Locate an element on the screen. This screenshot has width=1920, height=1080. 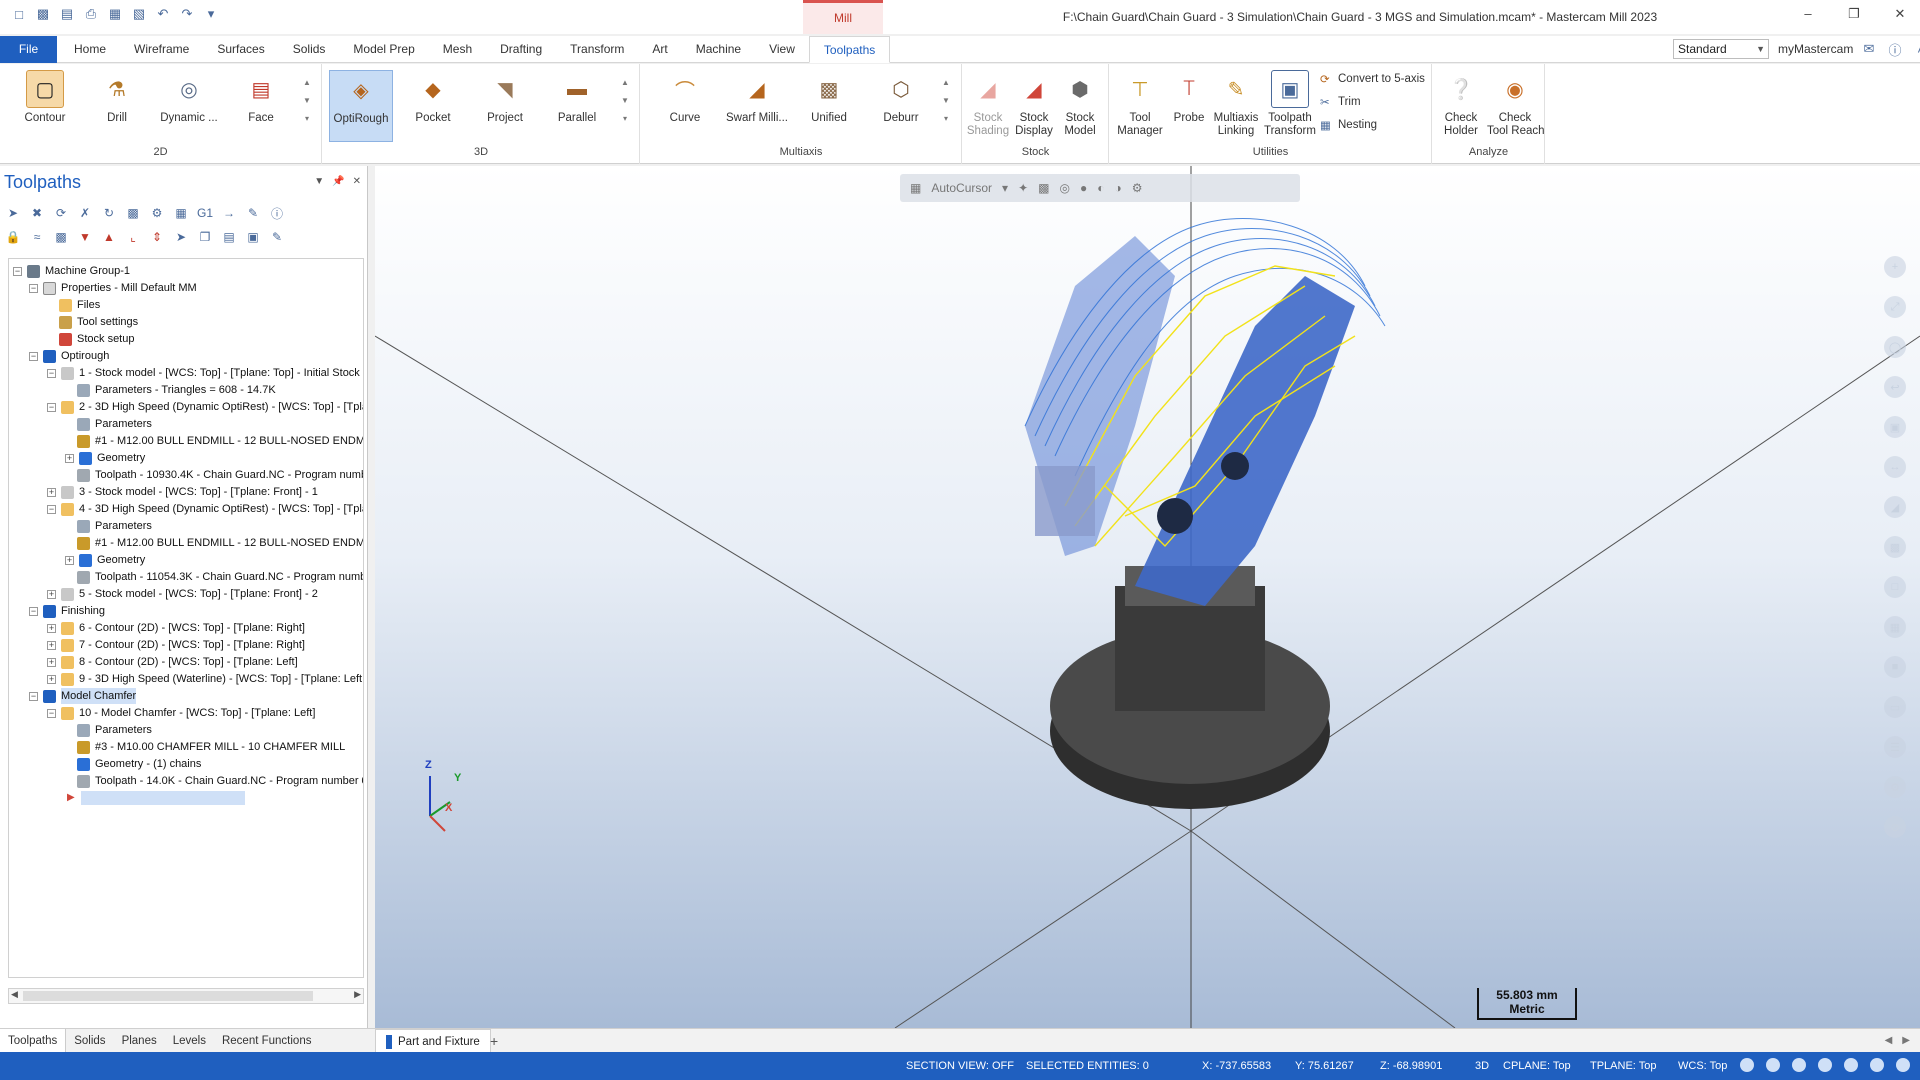
tab-model-prep: Model Prep is located at coordinates (383, 49).